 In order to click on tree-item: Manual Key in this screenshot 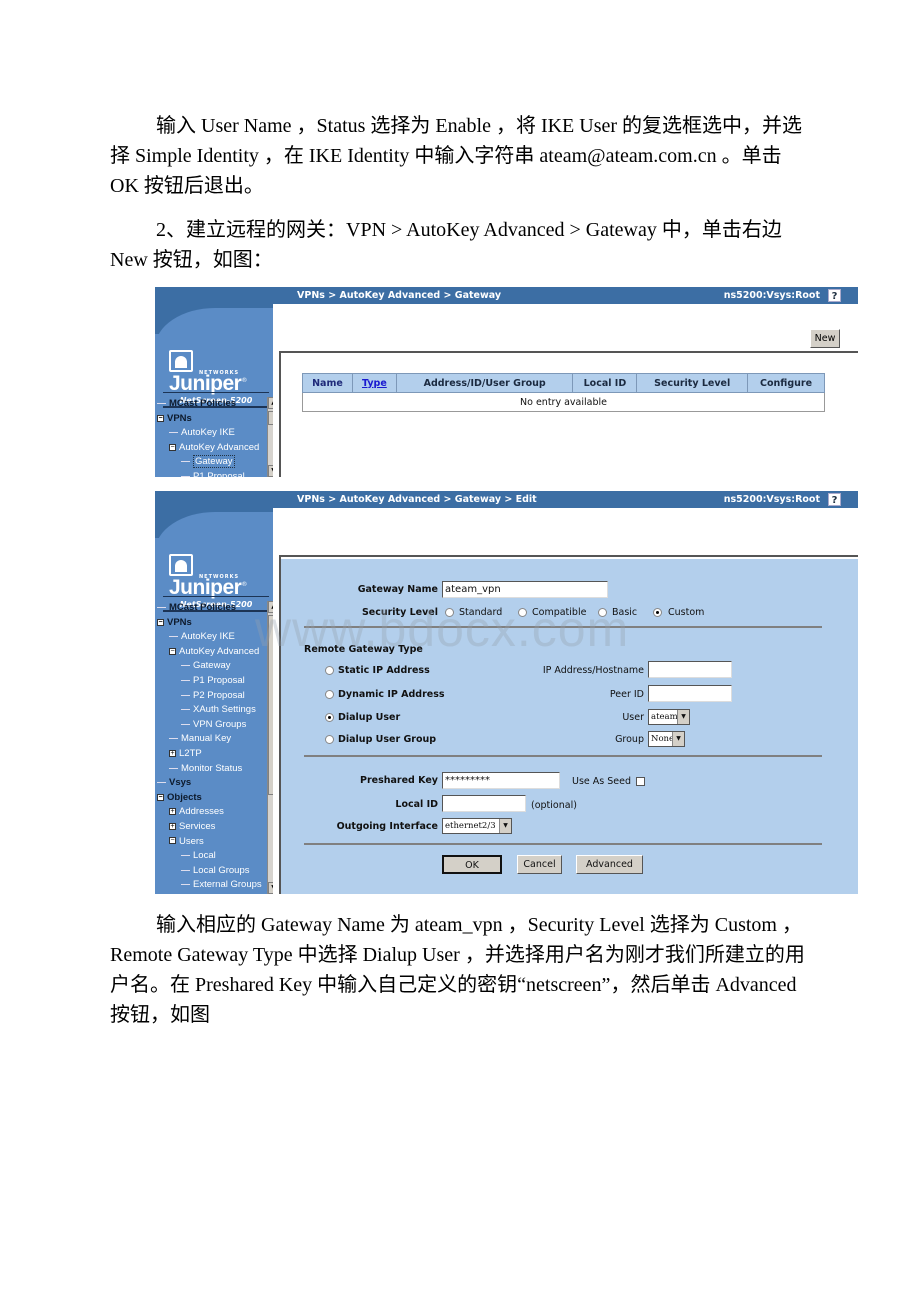, I will do `click(211, 739)`.